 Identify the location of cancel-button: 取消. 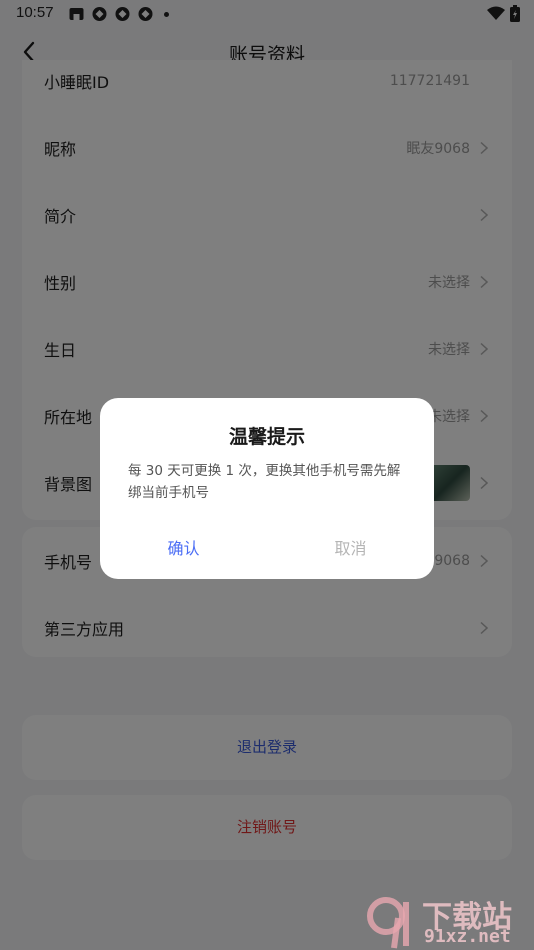
(350, 547).